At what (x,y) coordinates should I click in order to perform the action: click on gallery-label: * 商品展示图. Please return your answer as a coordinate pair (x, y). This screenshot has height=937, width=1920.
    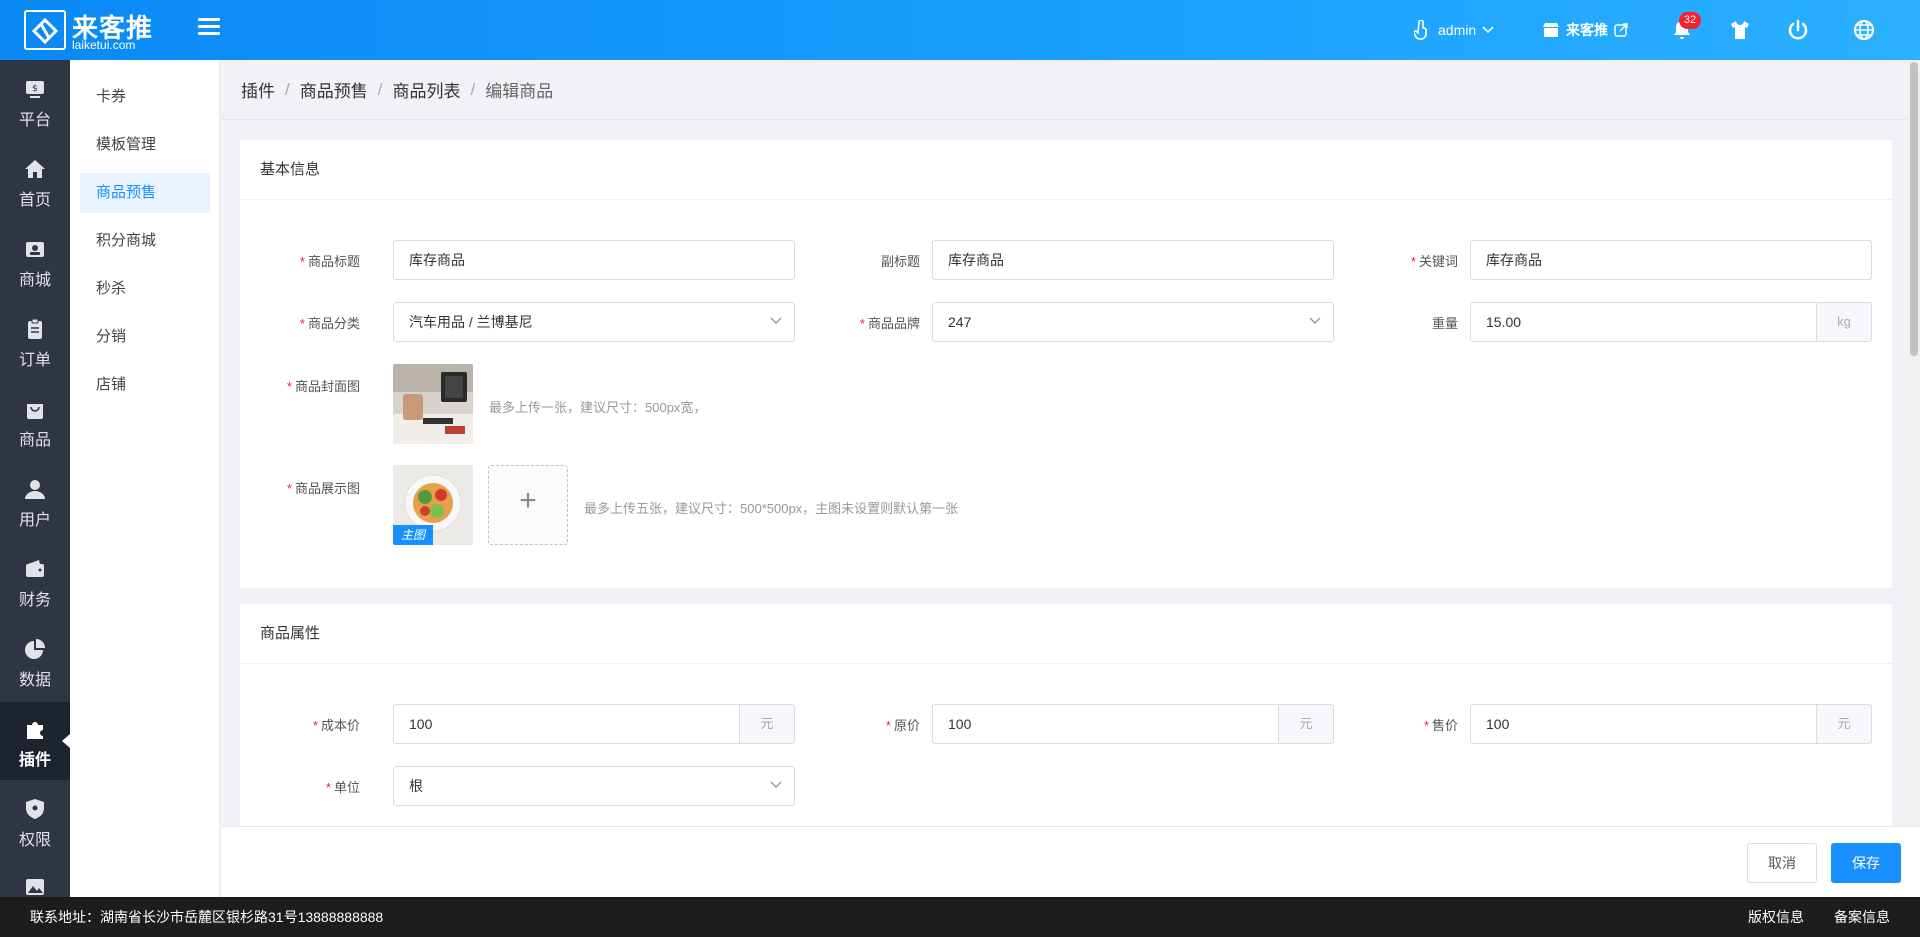
    Looking at the image, I should click on (323, 488).